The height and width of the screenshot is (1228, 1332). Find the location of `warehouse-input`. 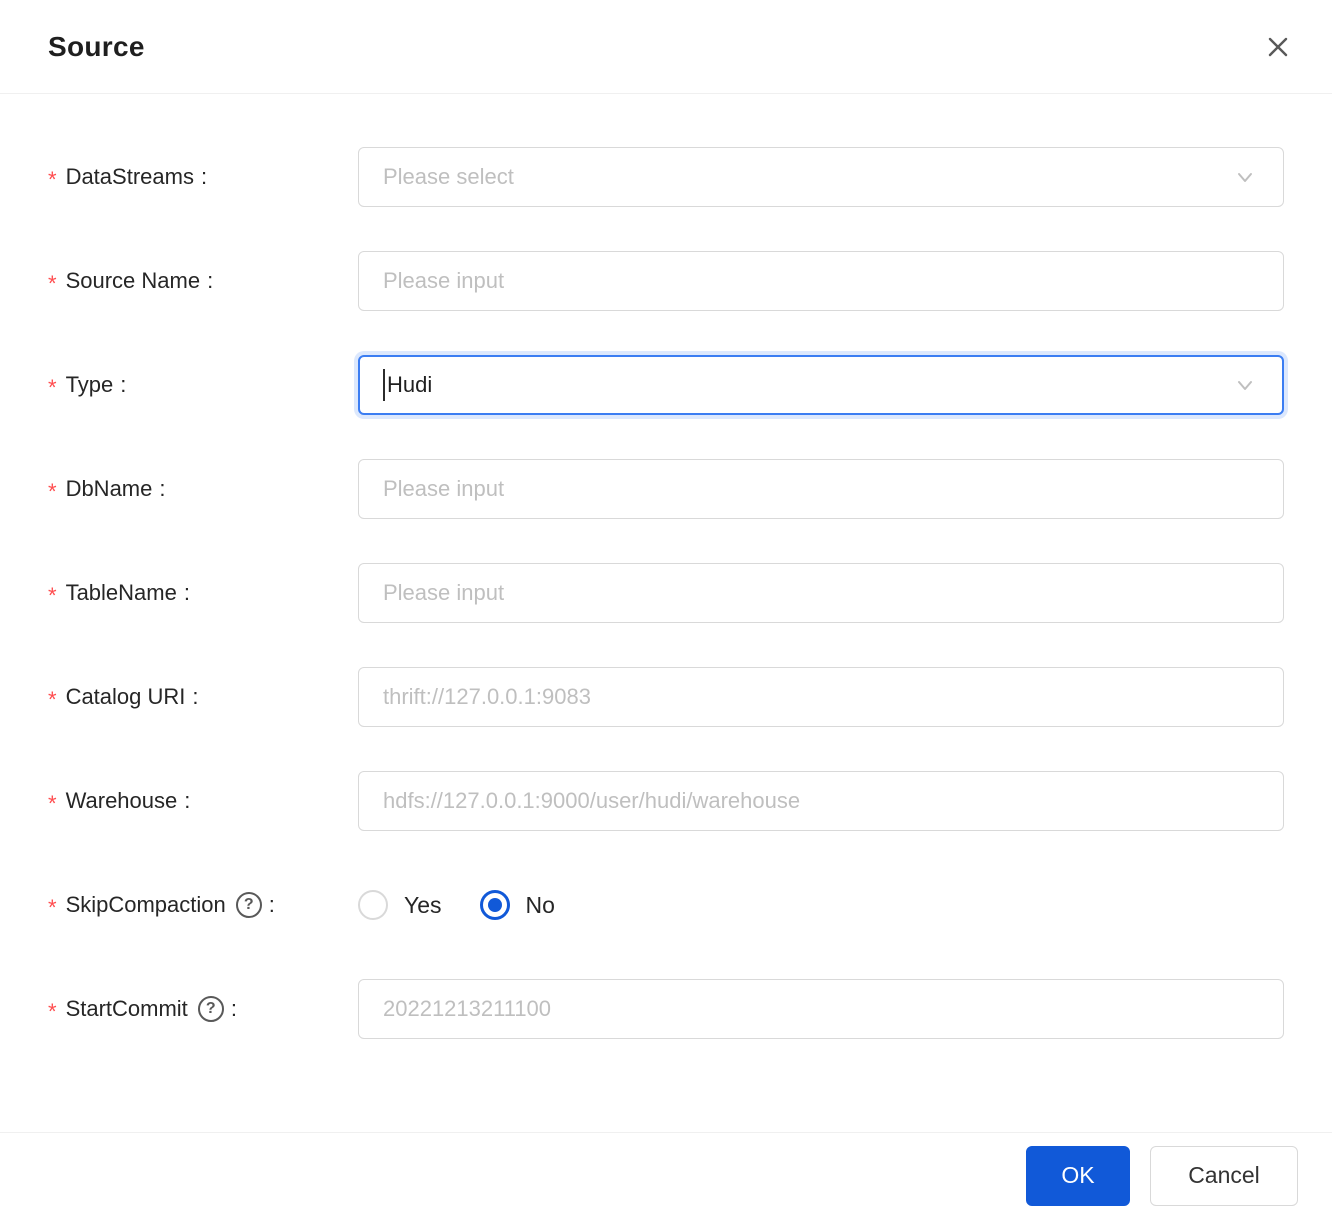

warehouse-input is located at coordinates (821, 801).